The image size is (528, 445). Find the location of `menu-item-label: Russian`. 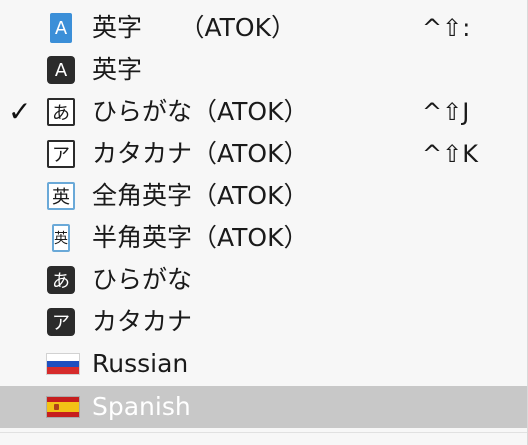

menu-item-label: Russian is located at coordinates (140, 363).